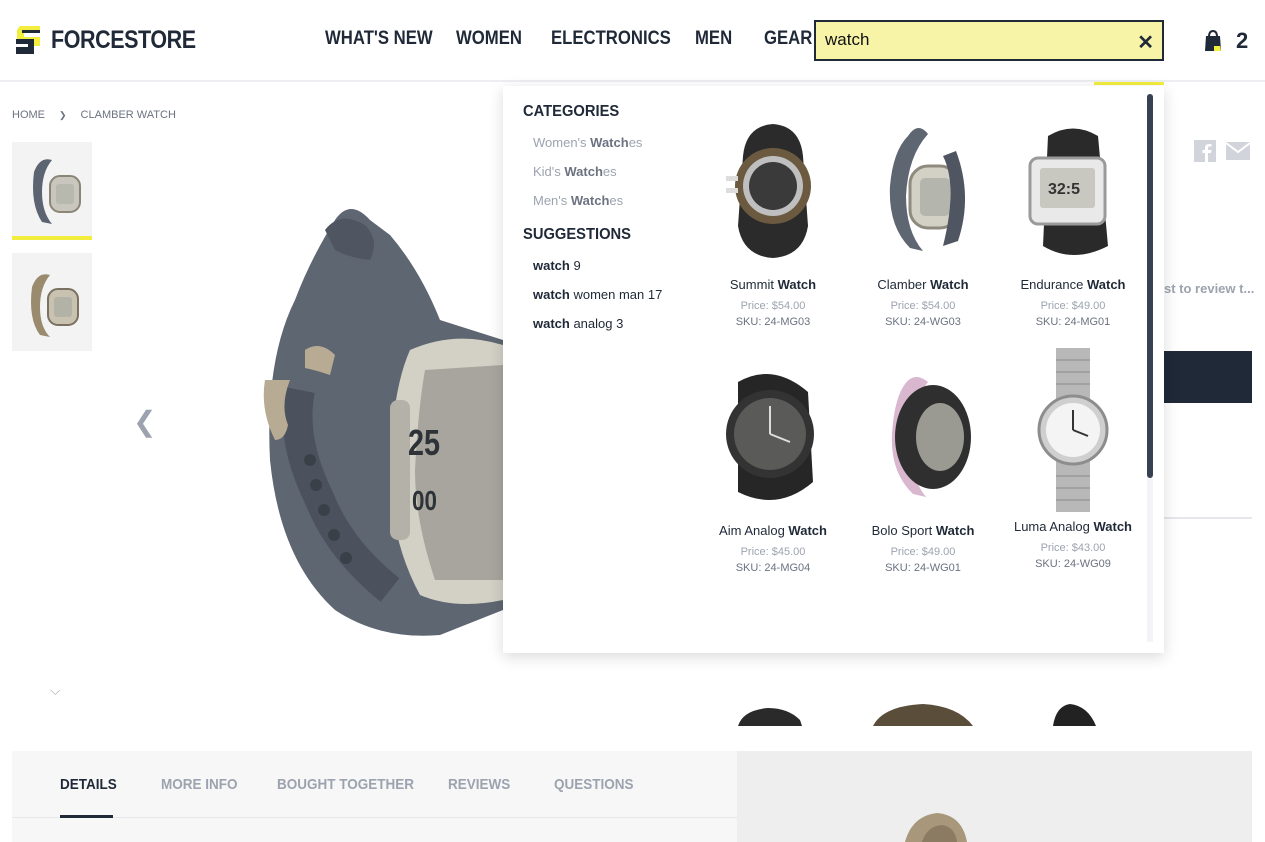 The width and height of the screenshot is (1265, 842). I want to click on product-result: Clamber Watch Price: $54.00 SKU: 24-WG03, so click(923, 222).